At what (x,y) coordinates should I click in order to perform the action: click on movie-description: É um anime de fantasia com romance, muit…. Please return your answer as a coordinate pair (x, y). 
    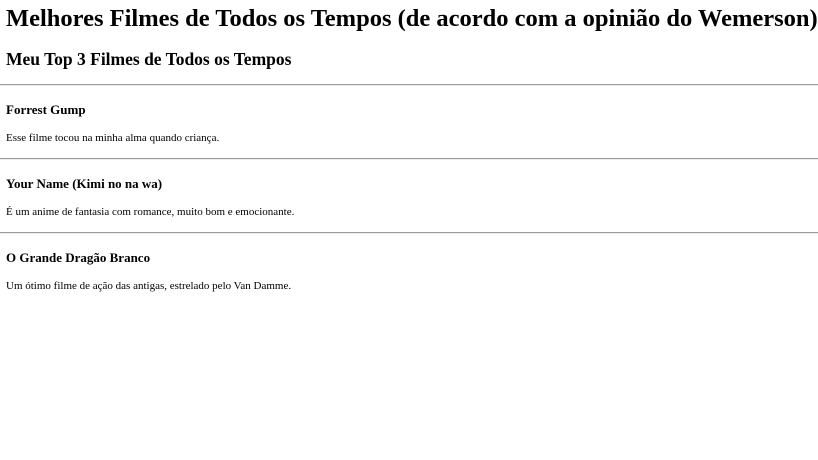
    Looking at the image, I should click on (150, 212).